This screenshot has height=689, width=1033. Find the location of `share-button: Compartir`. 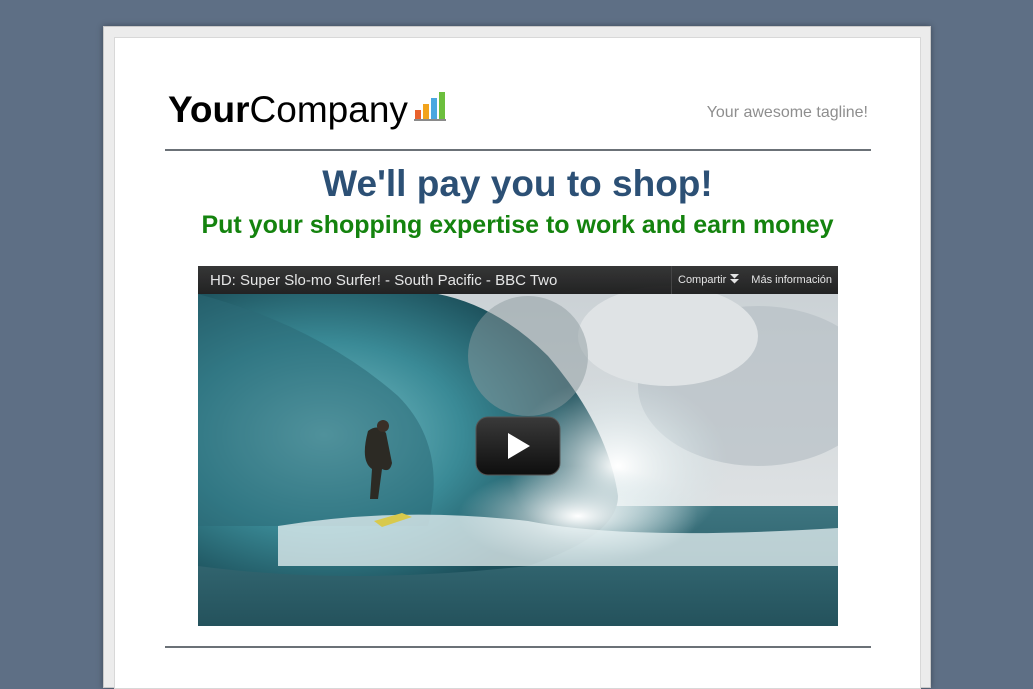

share-button: Compartir is located at coordinates (708, 280).